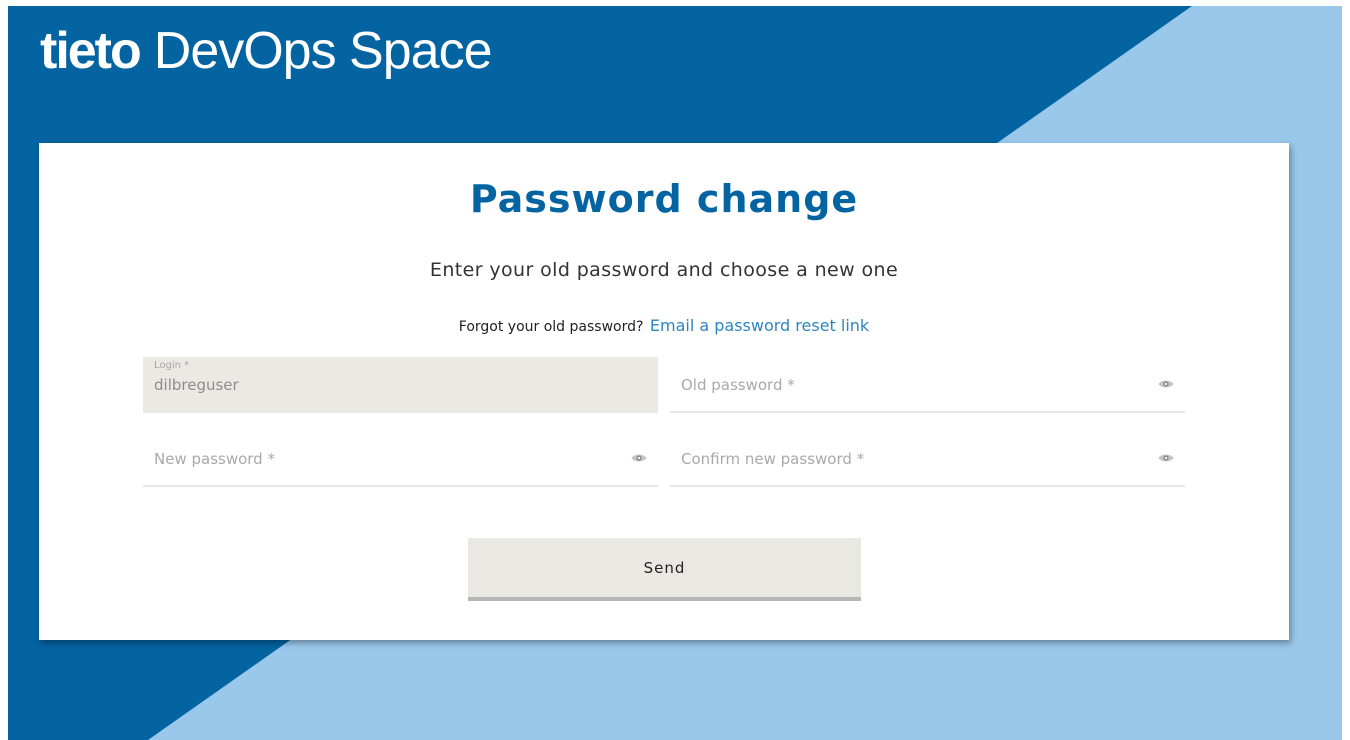  What do you see at coordinates (91, 51) in the screenshot?
I see `brand-logo-word: tieto` at bounding box center [91, 51].